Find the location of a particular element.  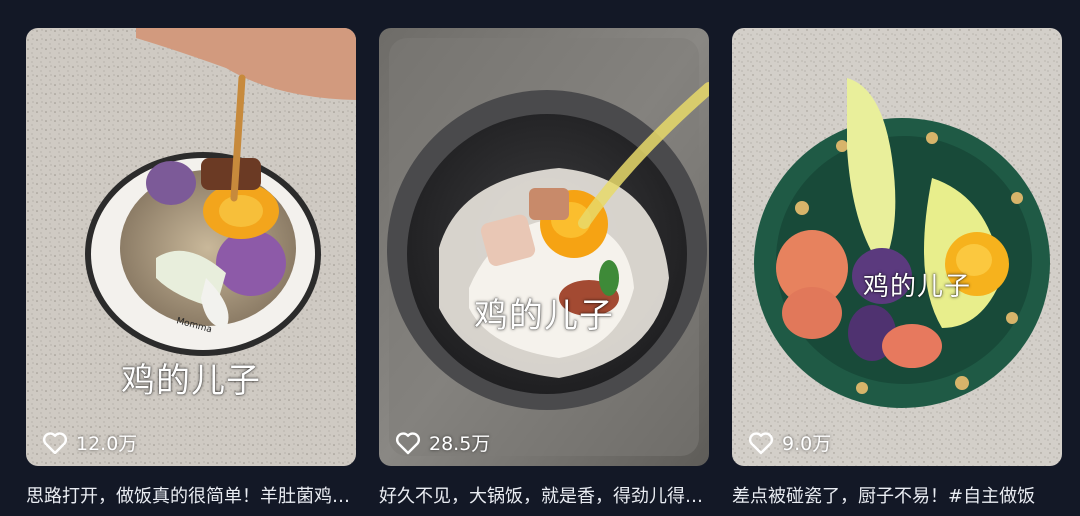

video-caption: 差点被碰瓷了，厨子不易！#自主做饭 is located at coordinates (897, 495).